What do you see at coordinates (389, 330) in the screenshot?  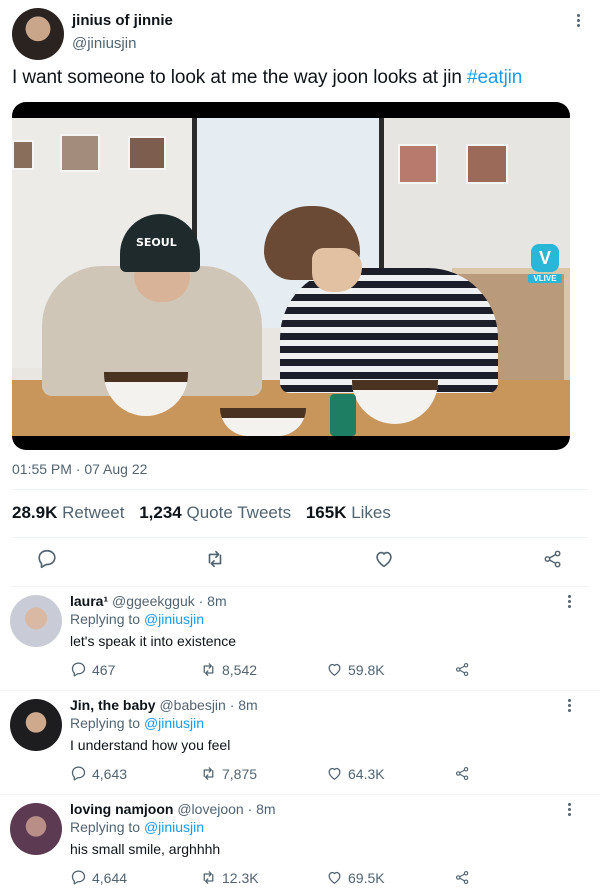 I see `person-right` at bounding box center [389, 330].